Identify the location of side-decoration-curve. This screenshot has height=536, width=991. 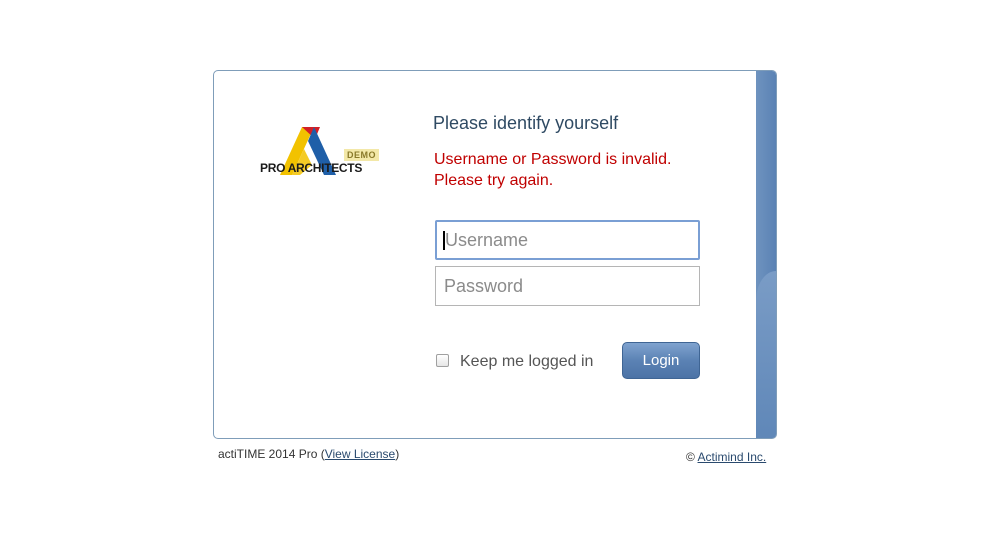
(766, 354).